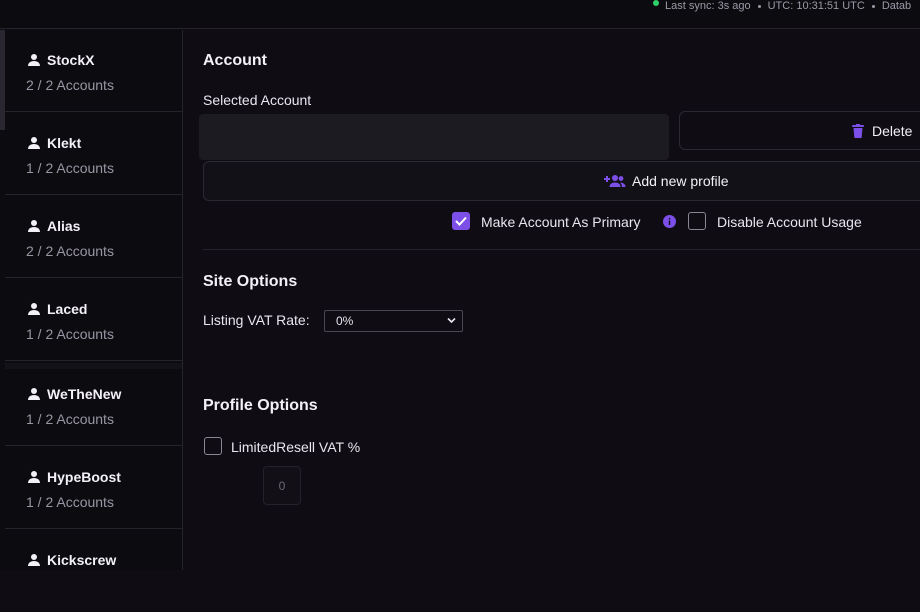 This screenshot has height=612, width=920. Describe the element at coordinates (799, 130) in the screenshot. I see `delete-button: Delete` at that location.